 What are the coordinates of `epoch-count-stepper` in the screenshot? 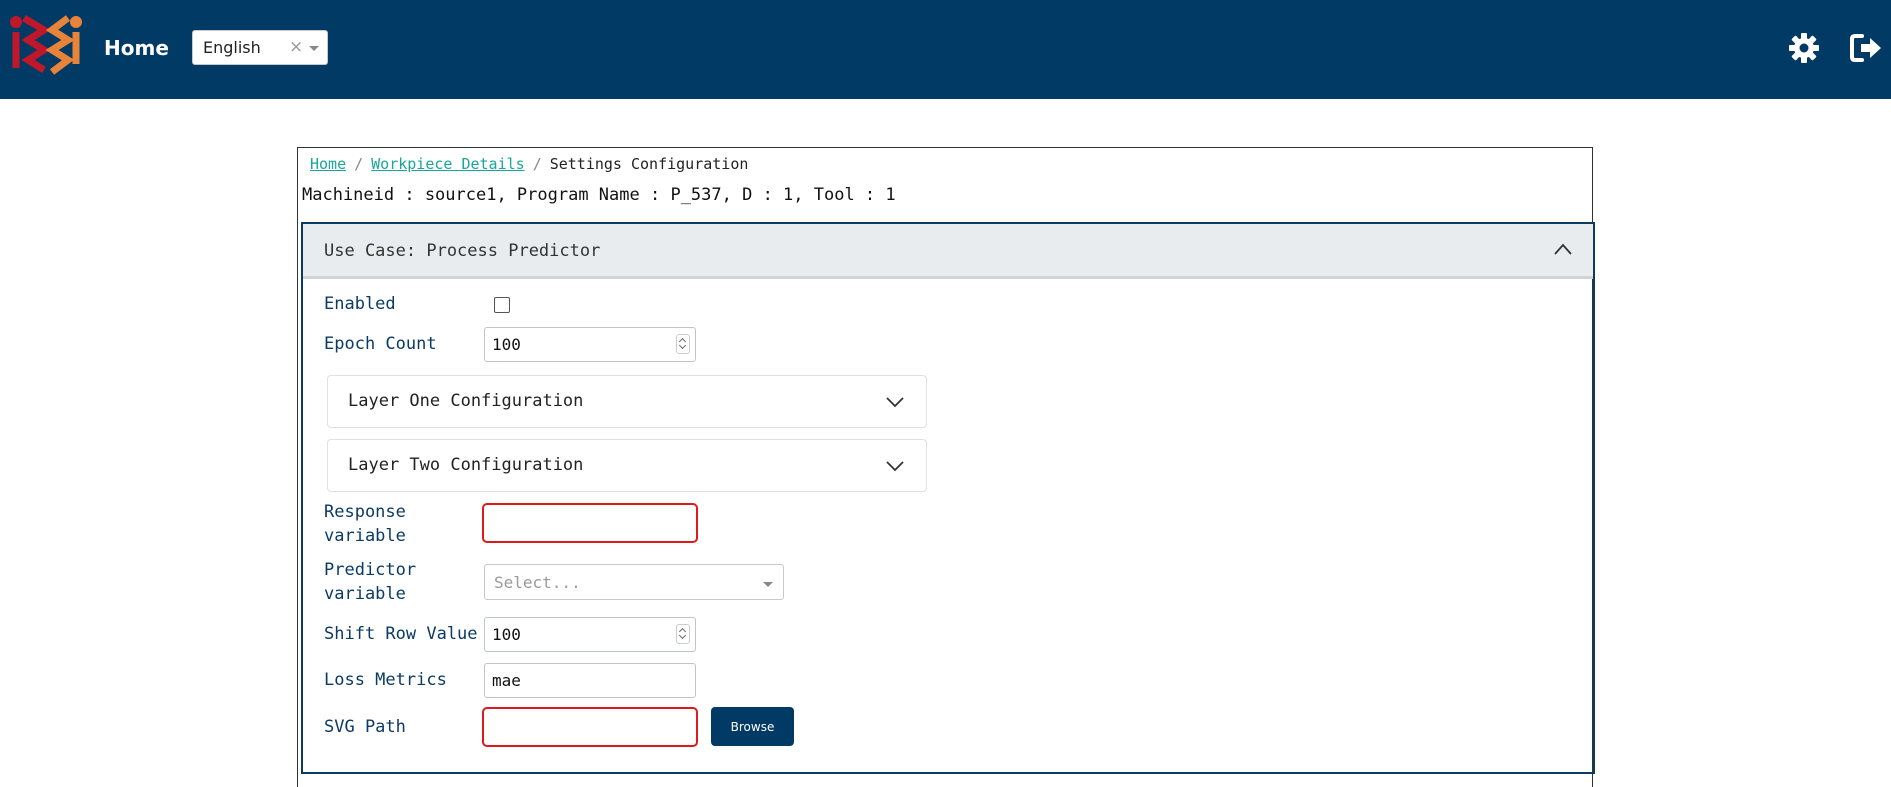 It's located at (683, 344).